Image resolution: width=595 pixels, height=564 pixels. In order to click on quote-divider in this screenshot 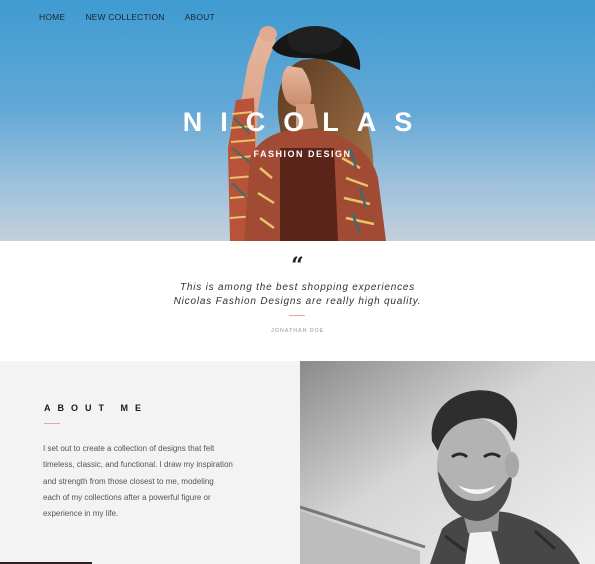, I will do `click(297, 315)`.